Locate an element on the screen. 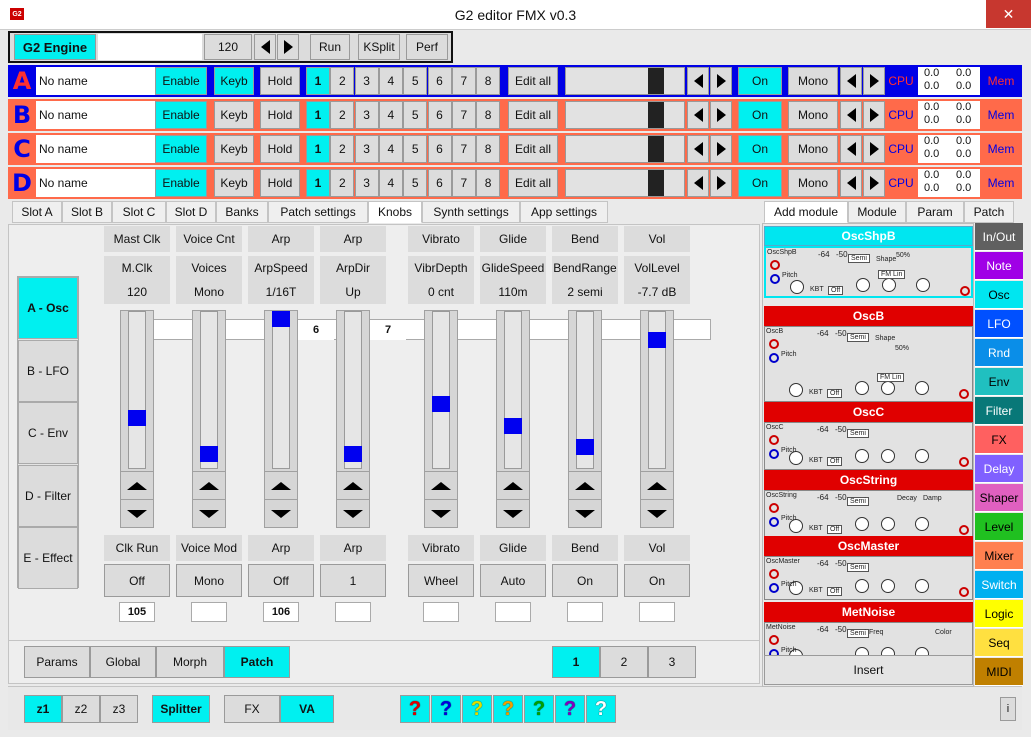  run-button: Run is located at coordinates (330, 47).